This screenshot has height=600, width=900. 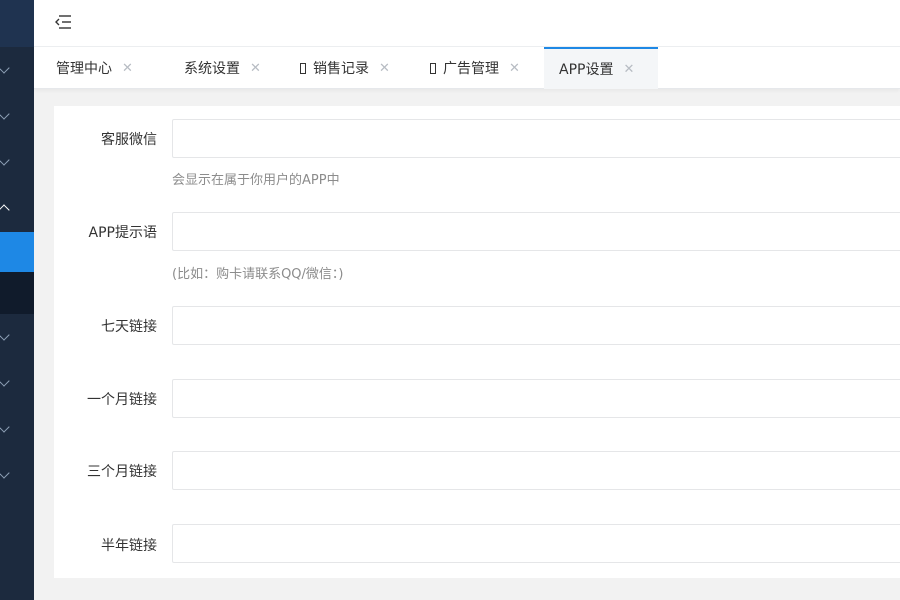 I want to click on kefu-weixin-hint: 会显示在属于你用户的APP中, so click(x=256, y=180).